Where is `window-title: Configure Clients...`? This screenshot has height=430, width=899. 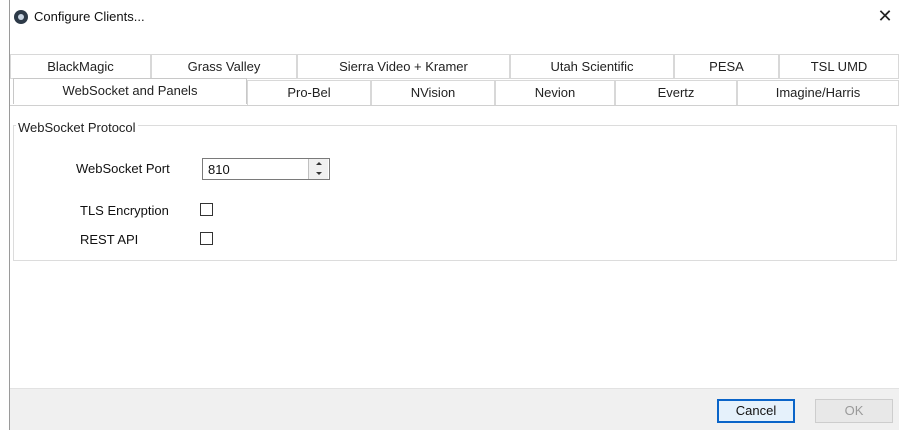 window-title: Configure Clients... is located at coordinates (89, 16).